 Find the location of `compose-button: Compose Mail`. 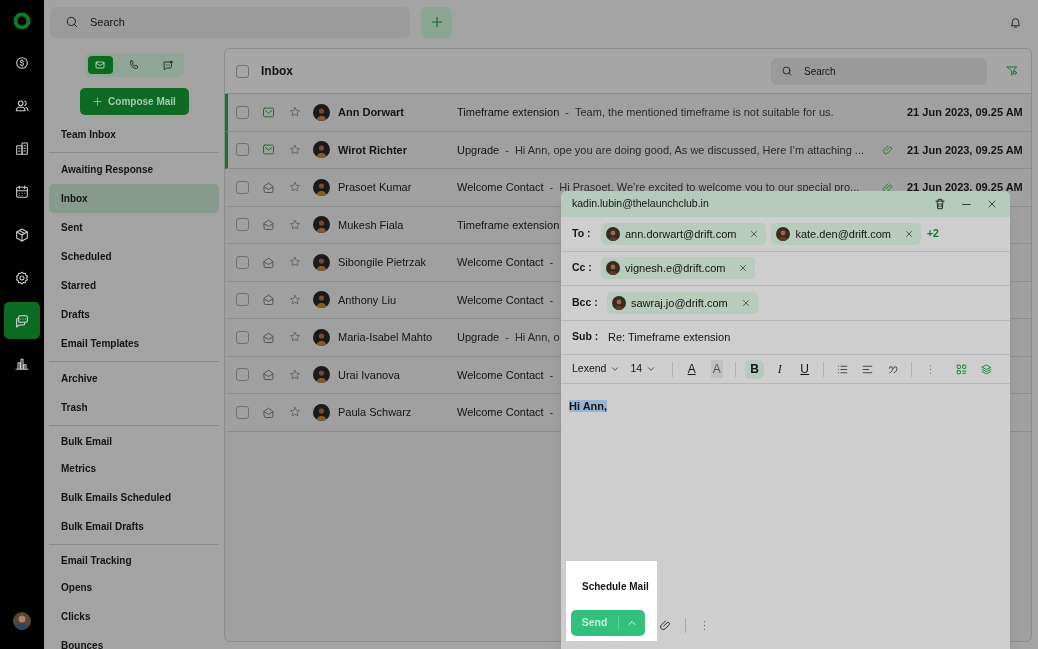

compose-button: Compose Mail is located at coordinates (134, 101).